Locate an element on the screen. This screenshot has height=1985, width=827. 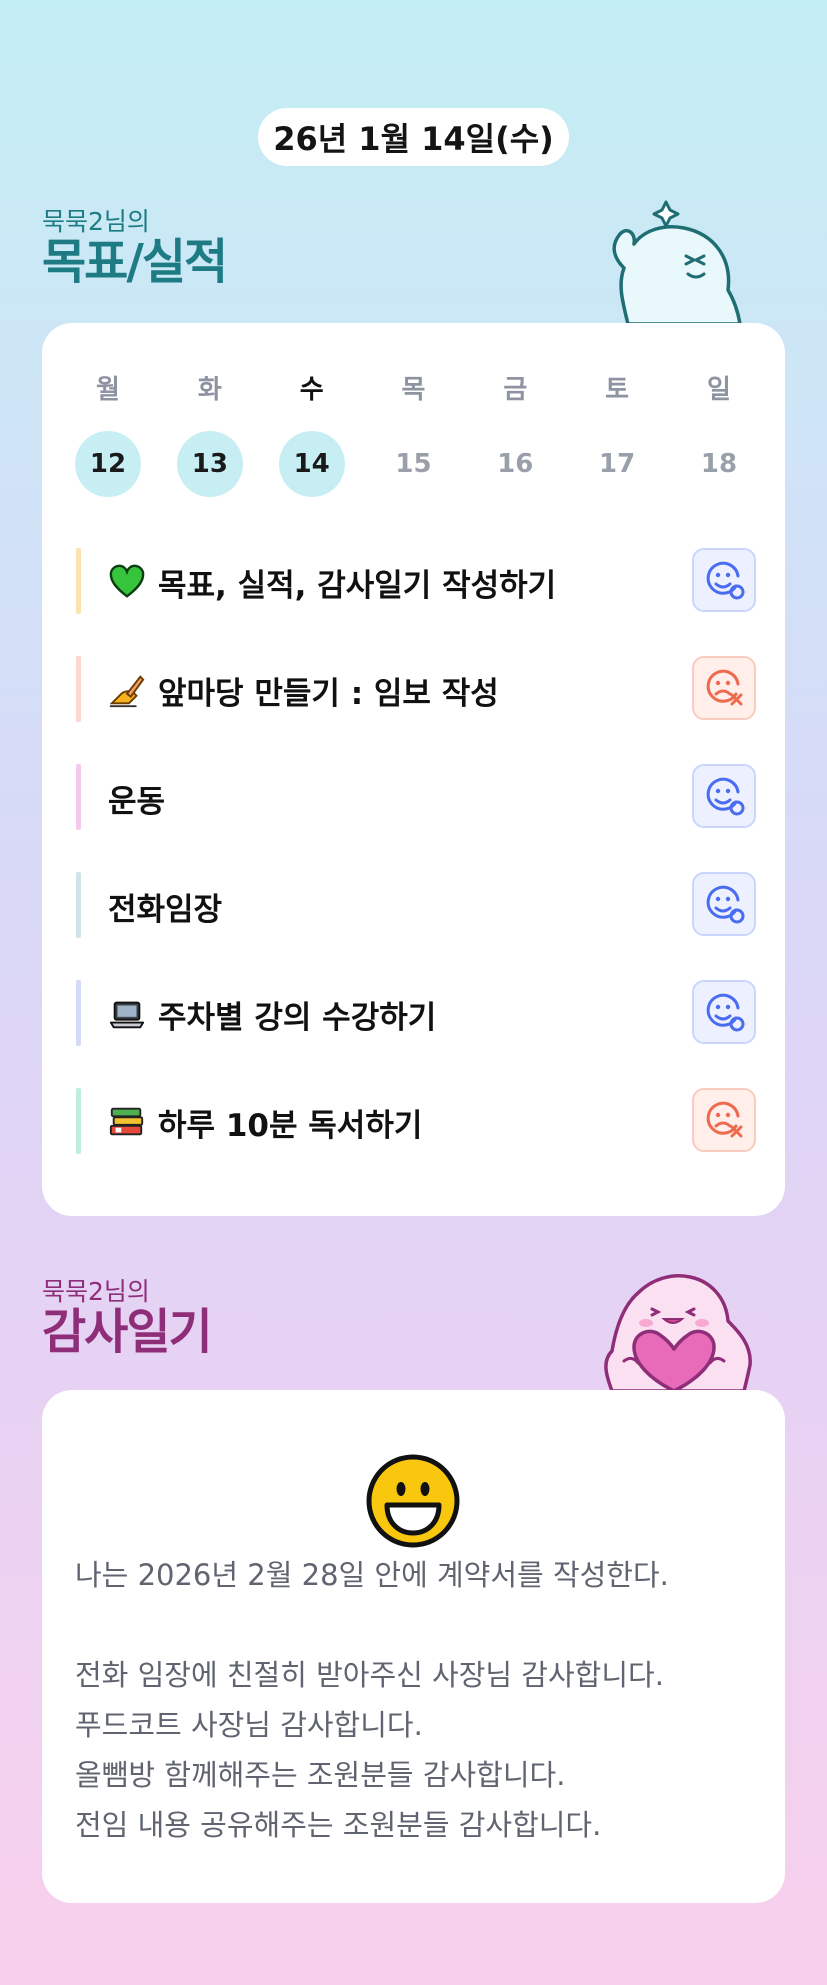
laptop-icon is located at coordinates (127, 1015).